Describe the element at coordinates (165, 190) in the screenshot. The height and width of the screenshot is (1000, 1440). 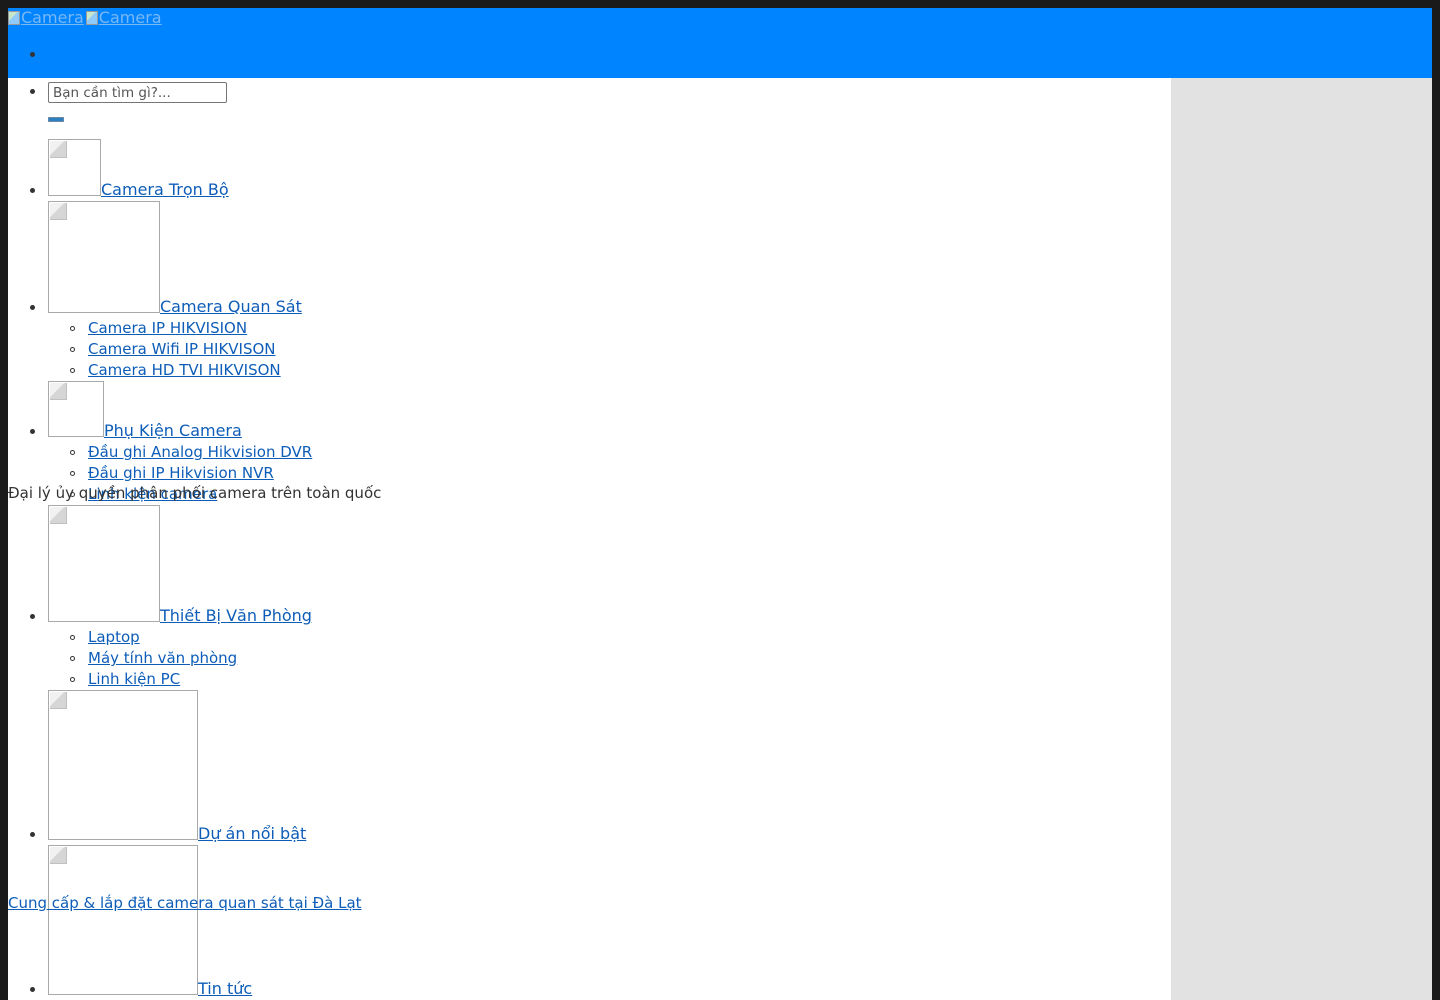
I see `menu-item-camera-tron-bo: Camera Trọn Bộ` at that location.